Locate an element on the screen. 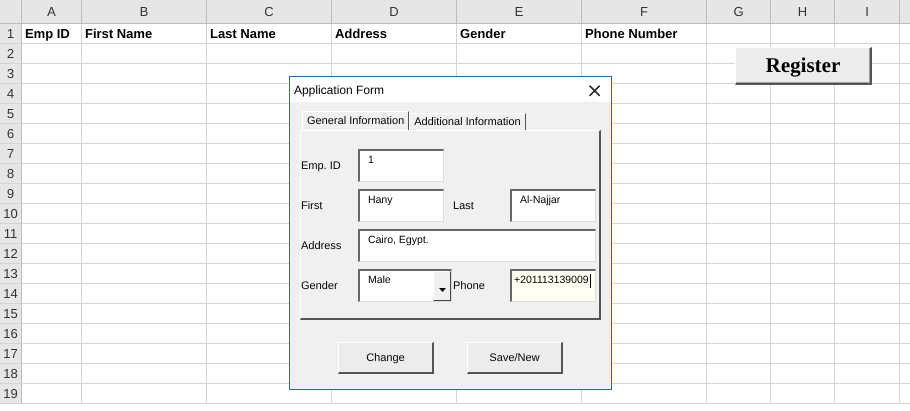  input-field: Al-Najjar is located at coordinates (553, 205).